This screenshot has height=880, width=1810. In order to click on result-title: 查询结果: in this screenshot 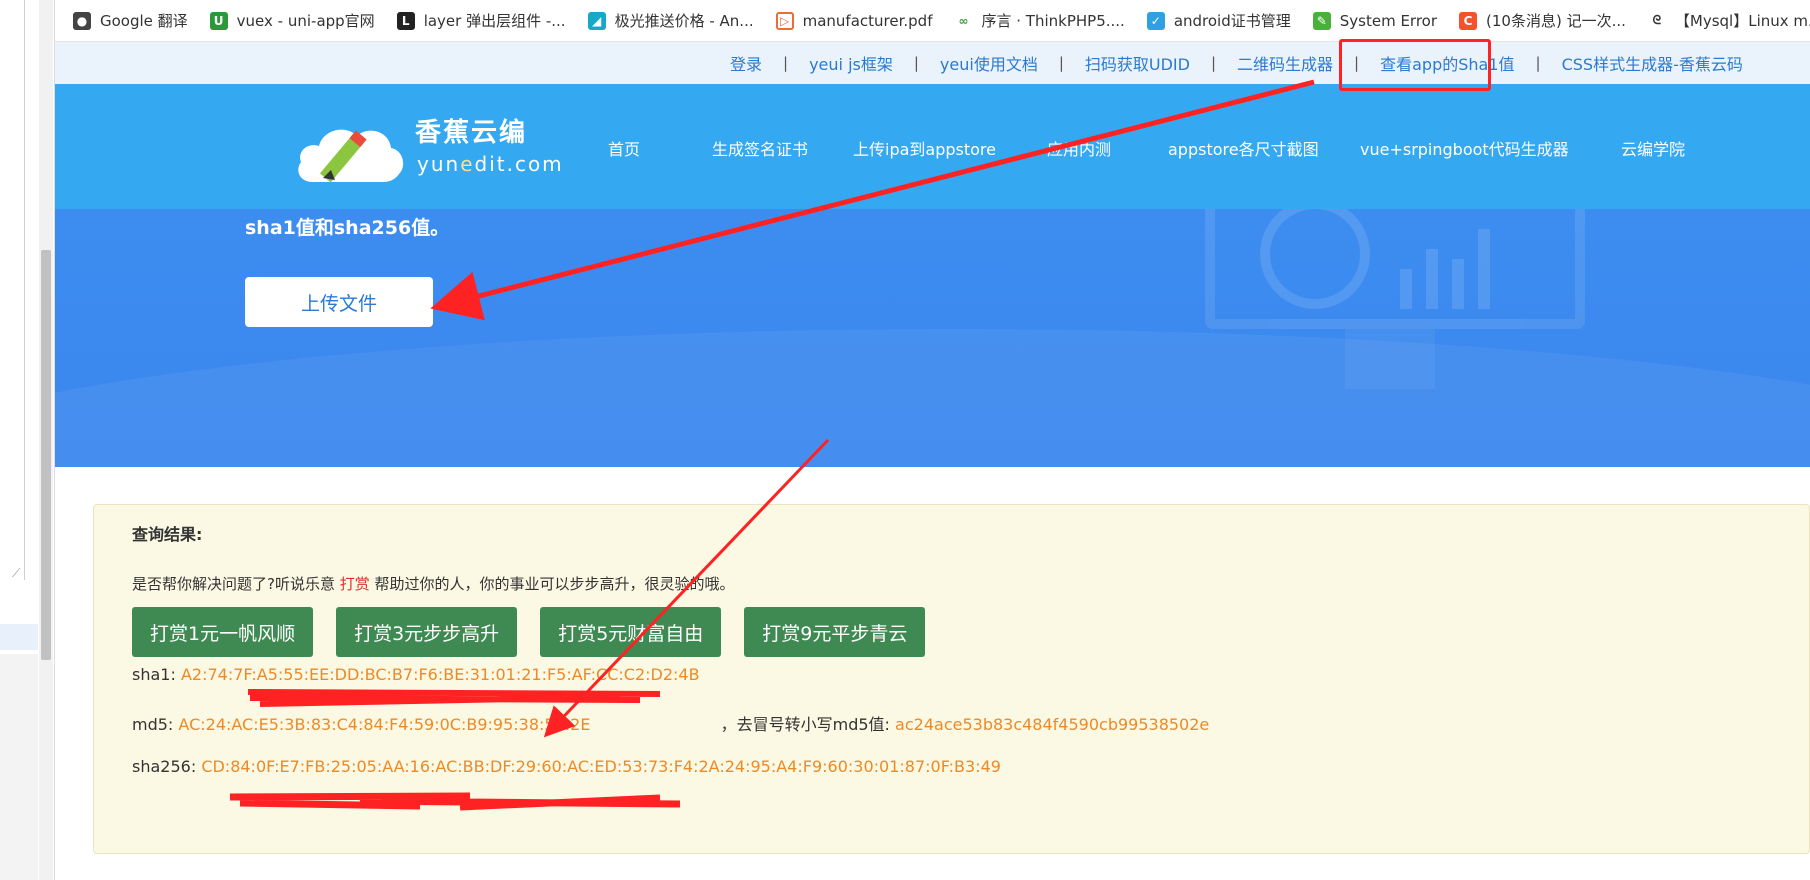, I will do `click(167, 534)`.